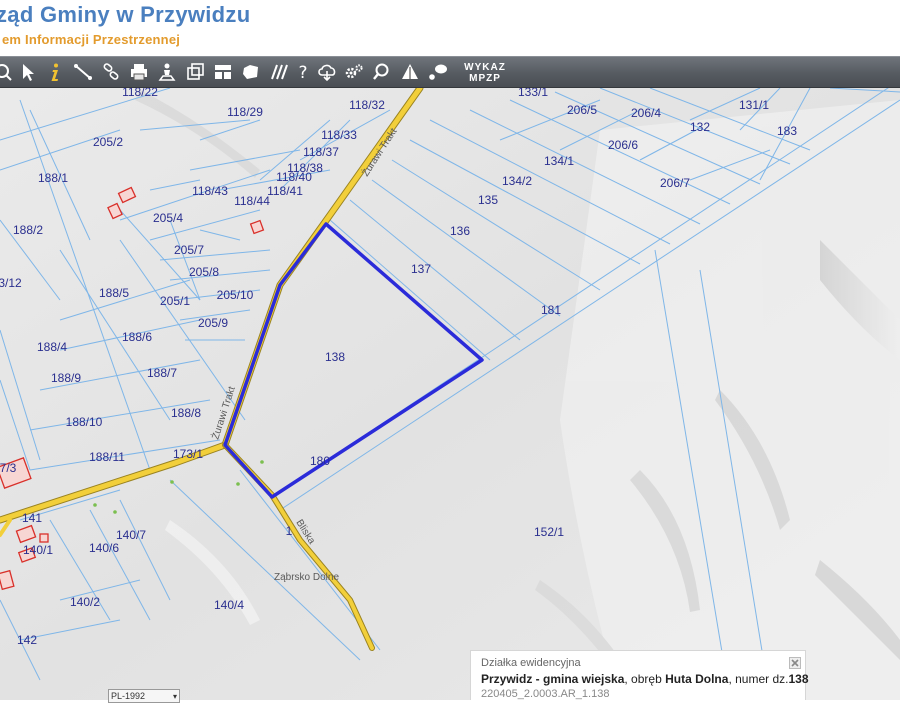 The image size is (900, 703). I want to click on parcel-label: 183, so click(787, 131).